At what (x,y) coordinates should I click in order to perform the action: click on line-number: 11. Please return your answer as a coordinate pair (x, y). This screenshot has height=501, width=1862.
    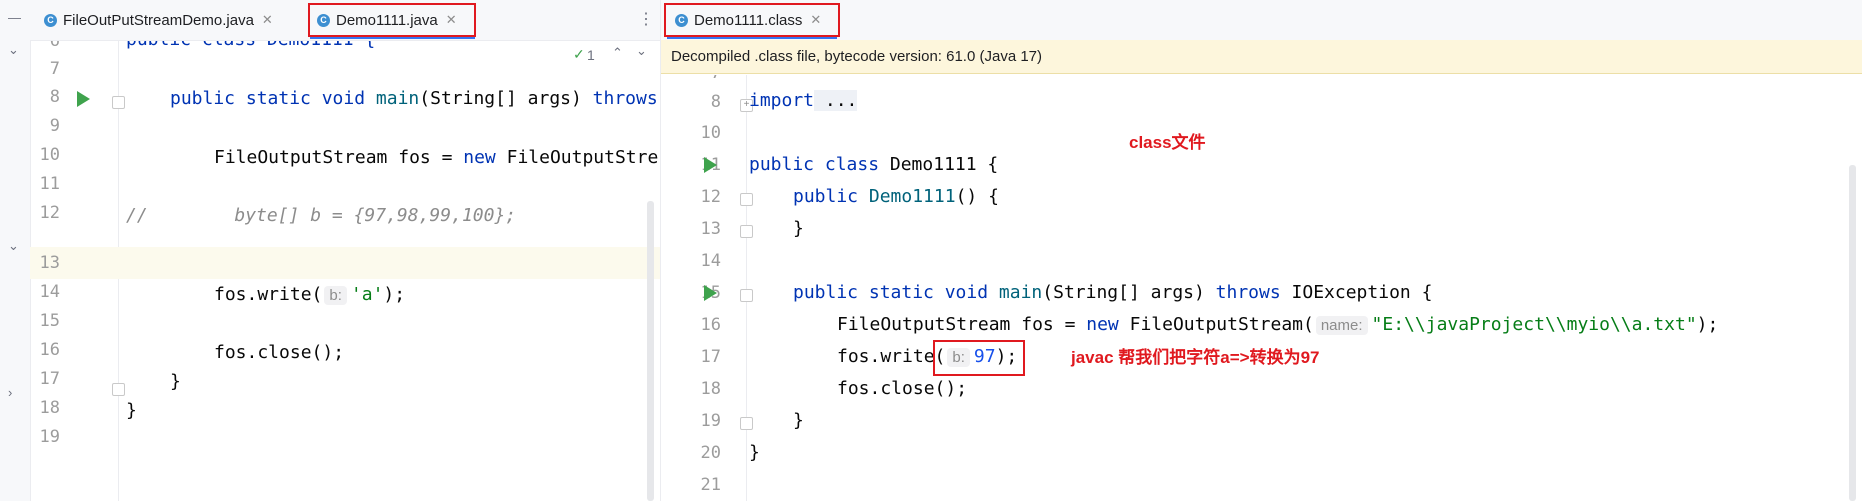
    Looking at the image, I should click on (49, 184).